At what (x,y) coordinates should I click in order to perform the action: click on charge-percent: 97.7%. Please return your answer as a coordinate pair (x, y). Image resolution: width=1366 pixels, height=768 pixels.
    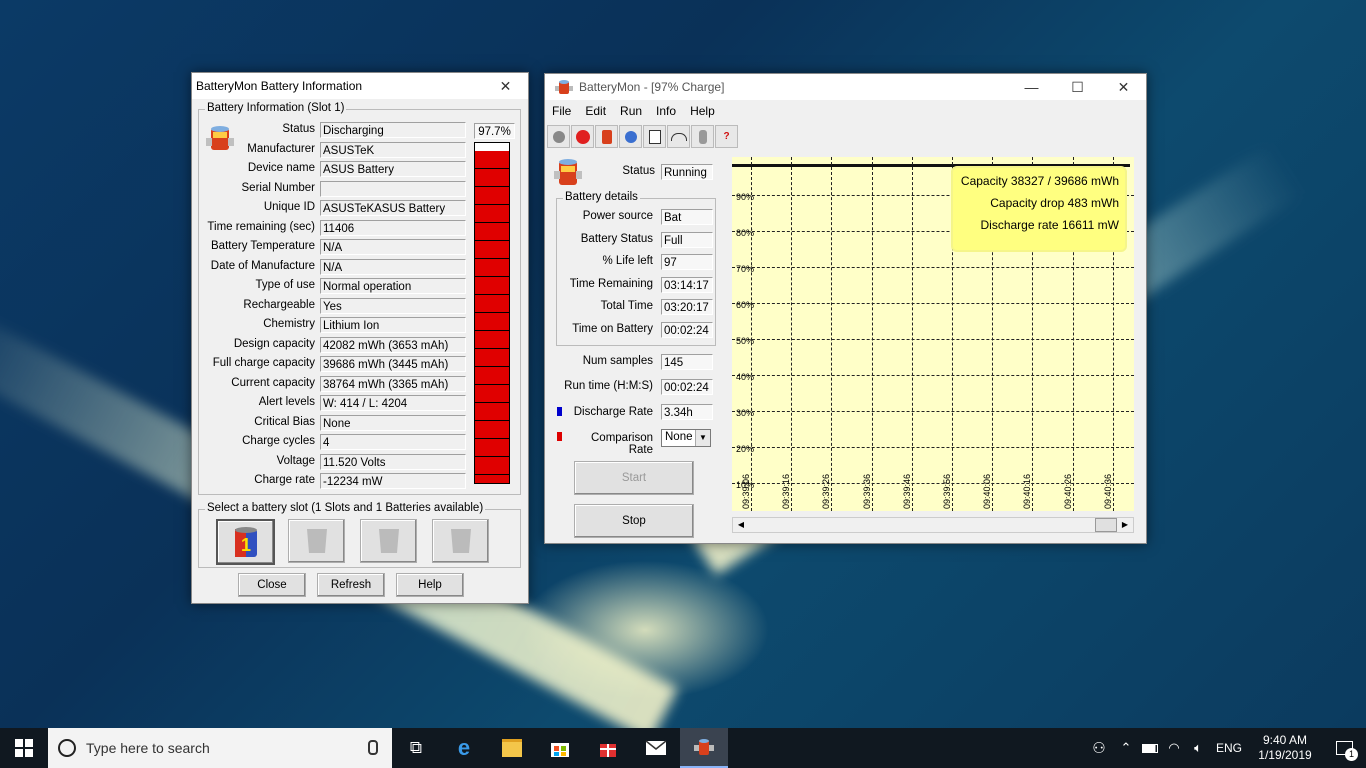
    Looking at the image, I should click on (494, 131).